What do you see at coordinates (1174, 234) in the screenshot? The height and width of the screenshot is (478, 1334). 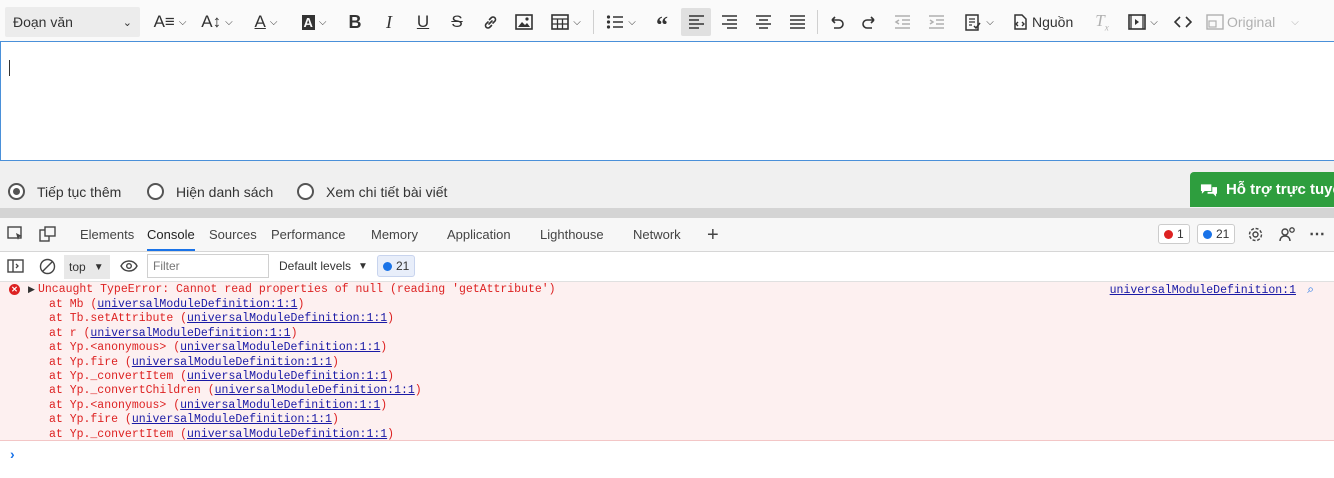 I see `error-count-badge: 1` at bounding box center [1174, 234].